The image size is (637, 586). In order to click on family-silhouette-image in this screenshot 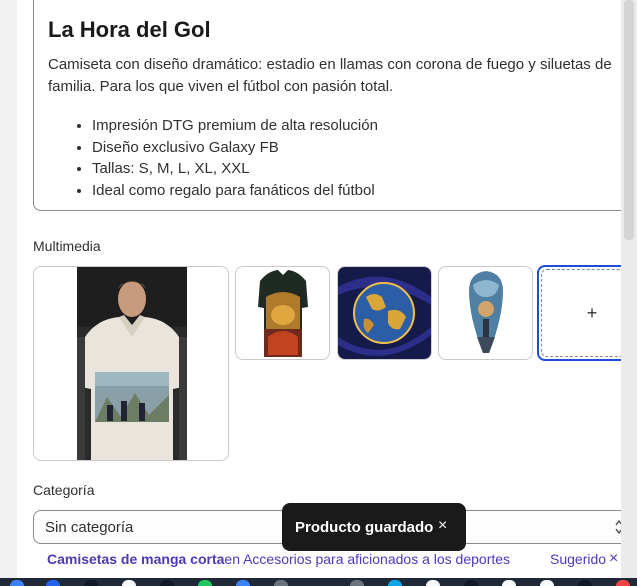, I will do `click(486, 313)`.